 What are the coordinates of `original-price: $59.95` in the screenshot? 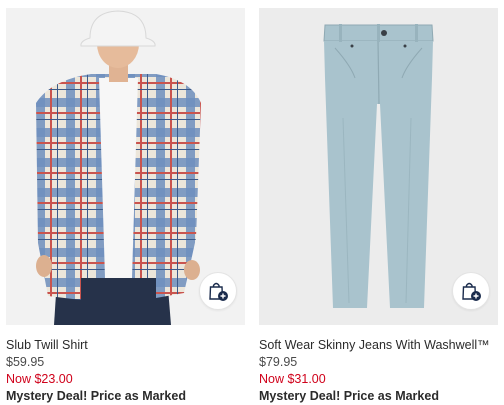 It's located at (25, 362).